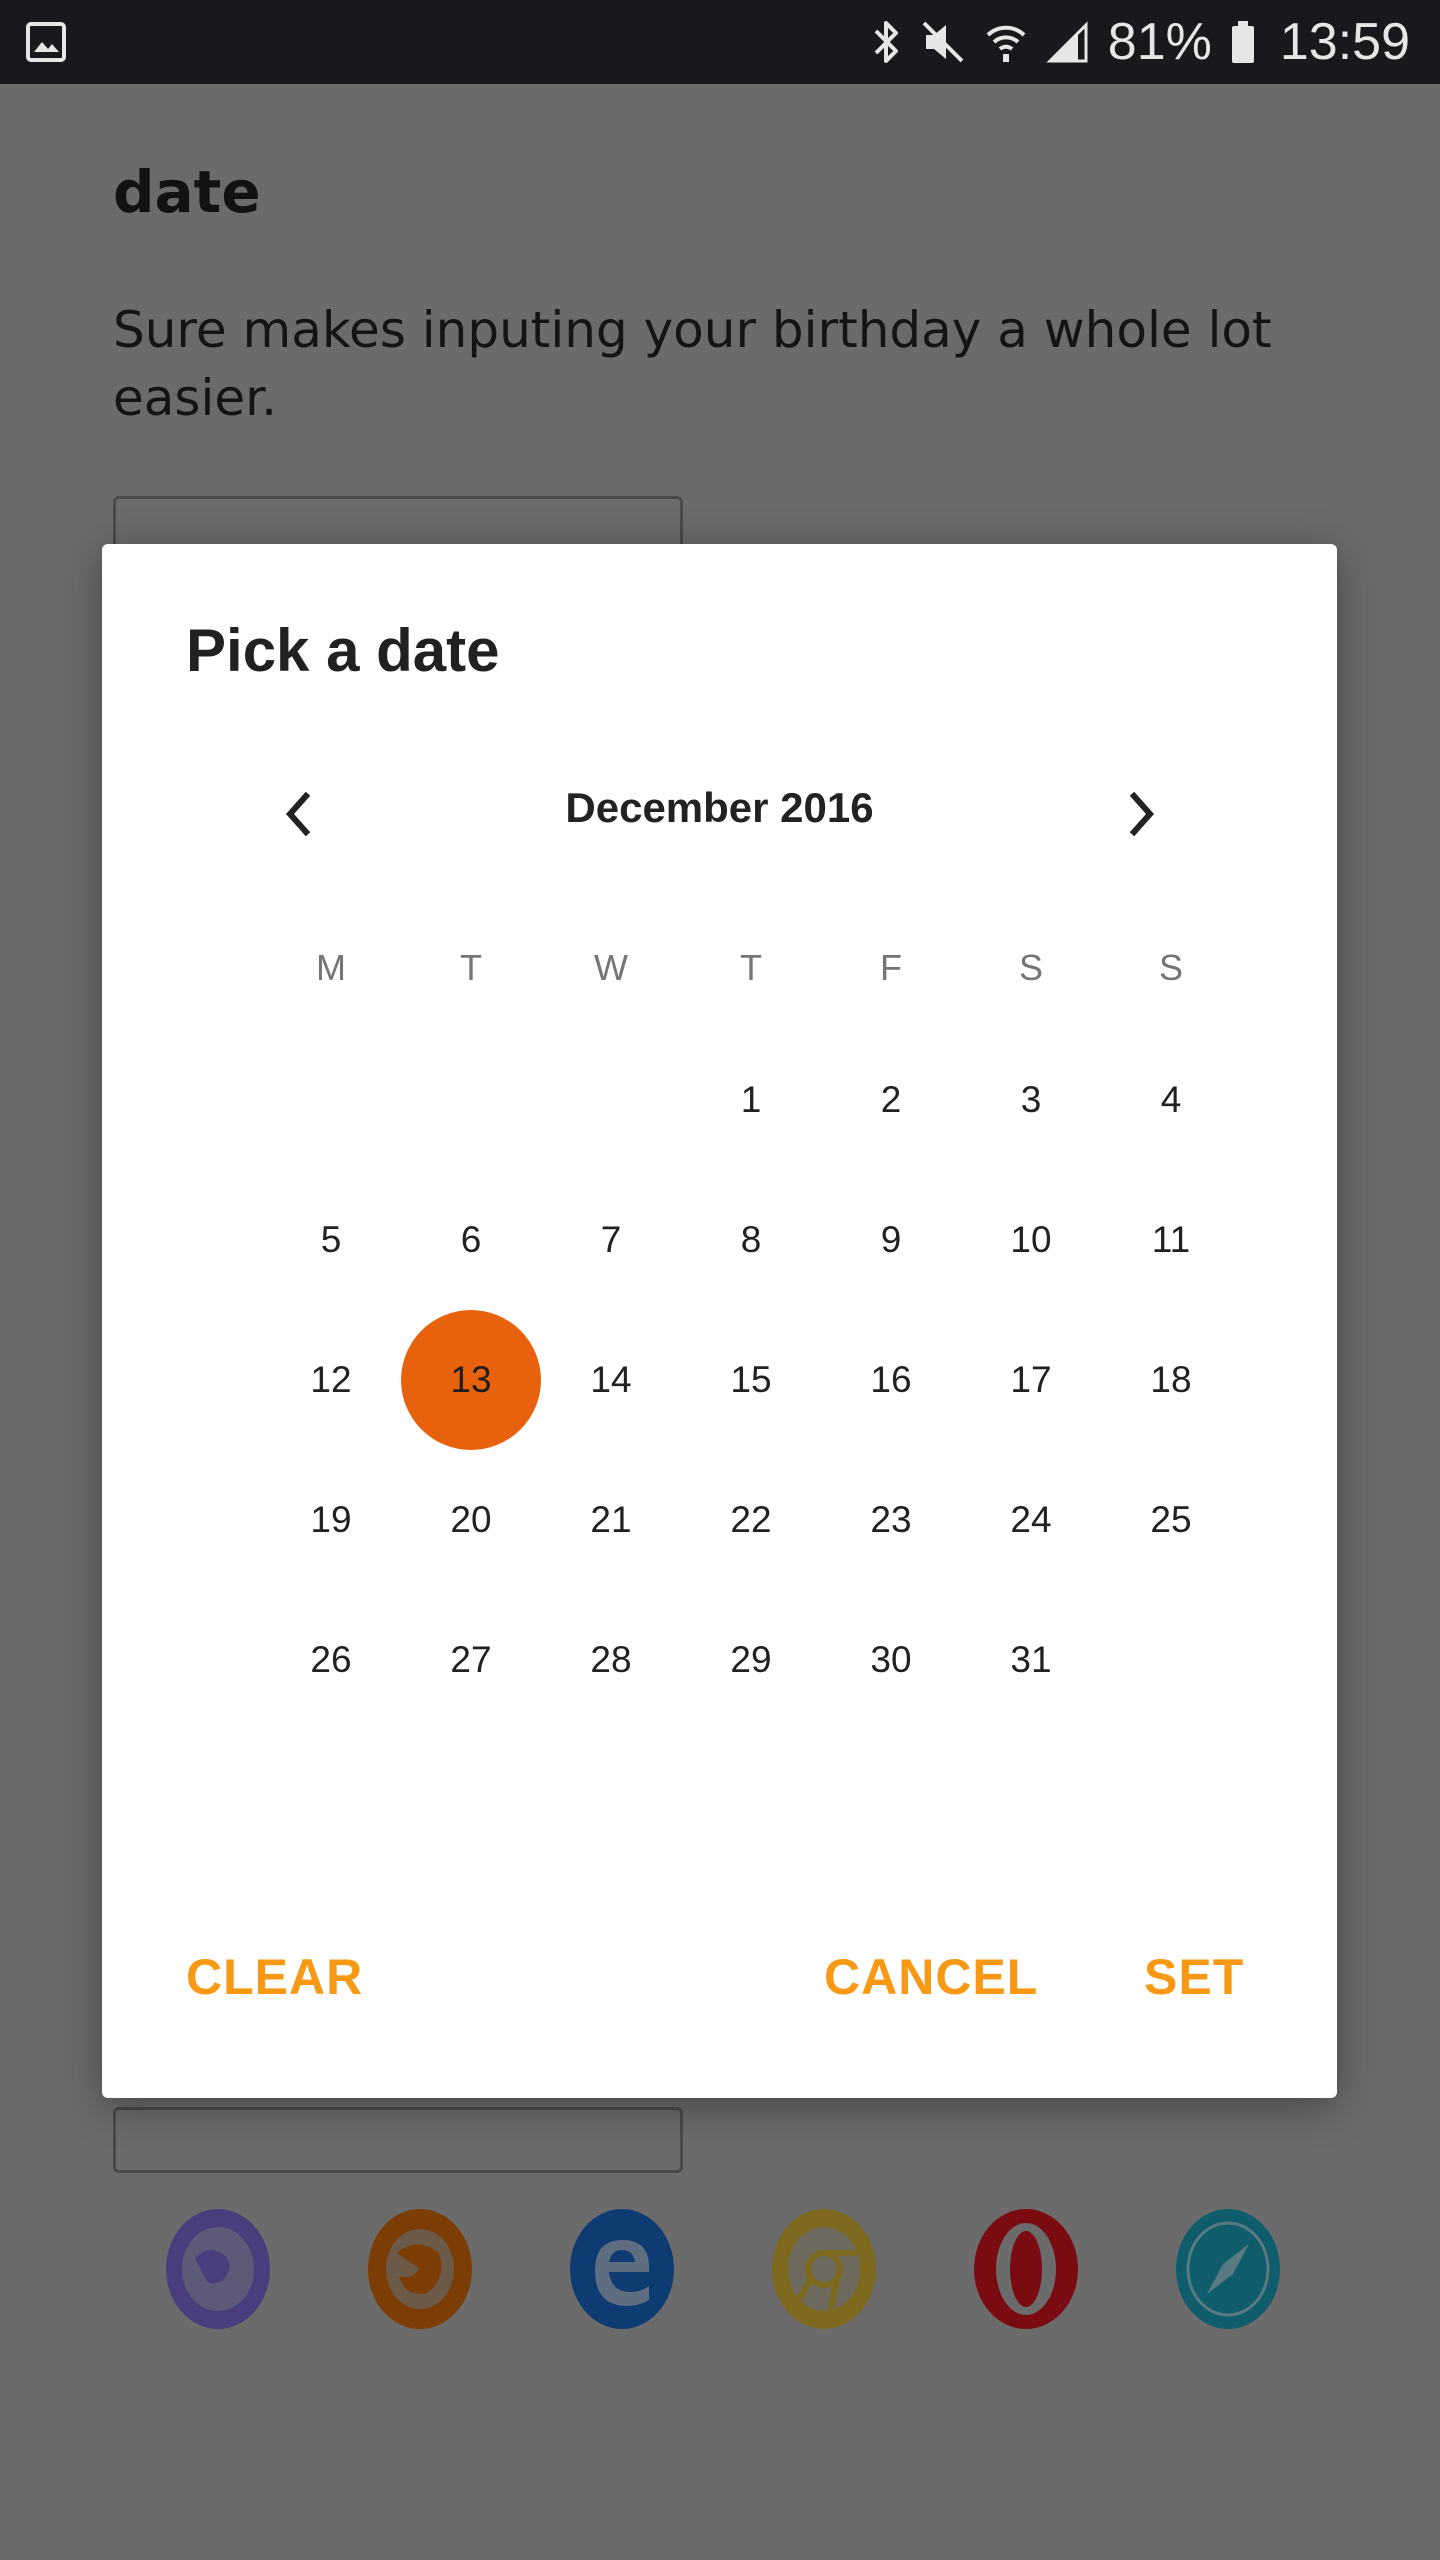 This screenshot has width=1440, height=2560. I want to click on day-cell: 28, so click(611, 1660).